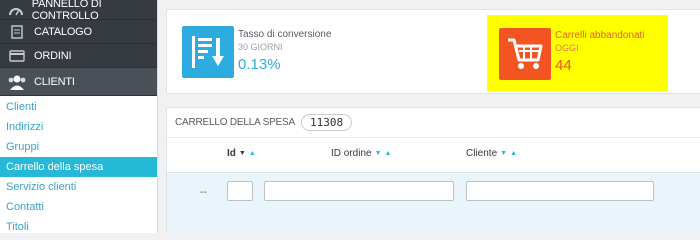 The width and height of the screenshot is (700, 240). Describe the element at coordinates (285, 34) in the screenshot. I see `kpi-title: Tasso di conversione` at that location.